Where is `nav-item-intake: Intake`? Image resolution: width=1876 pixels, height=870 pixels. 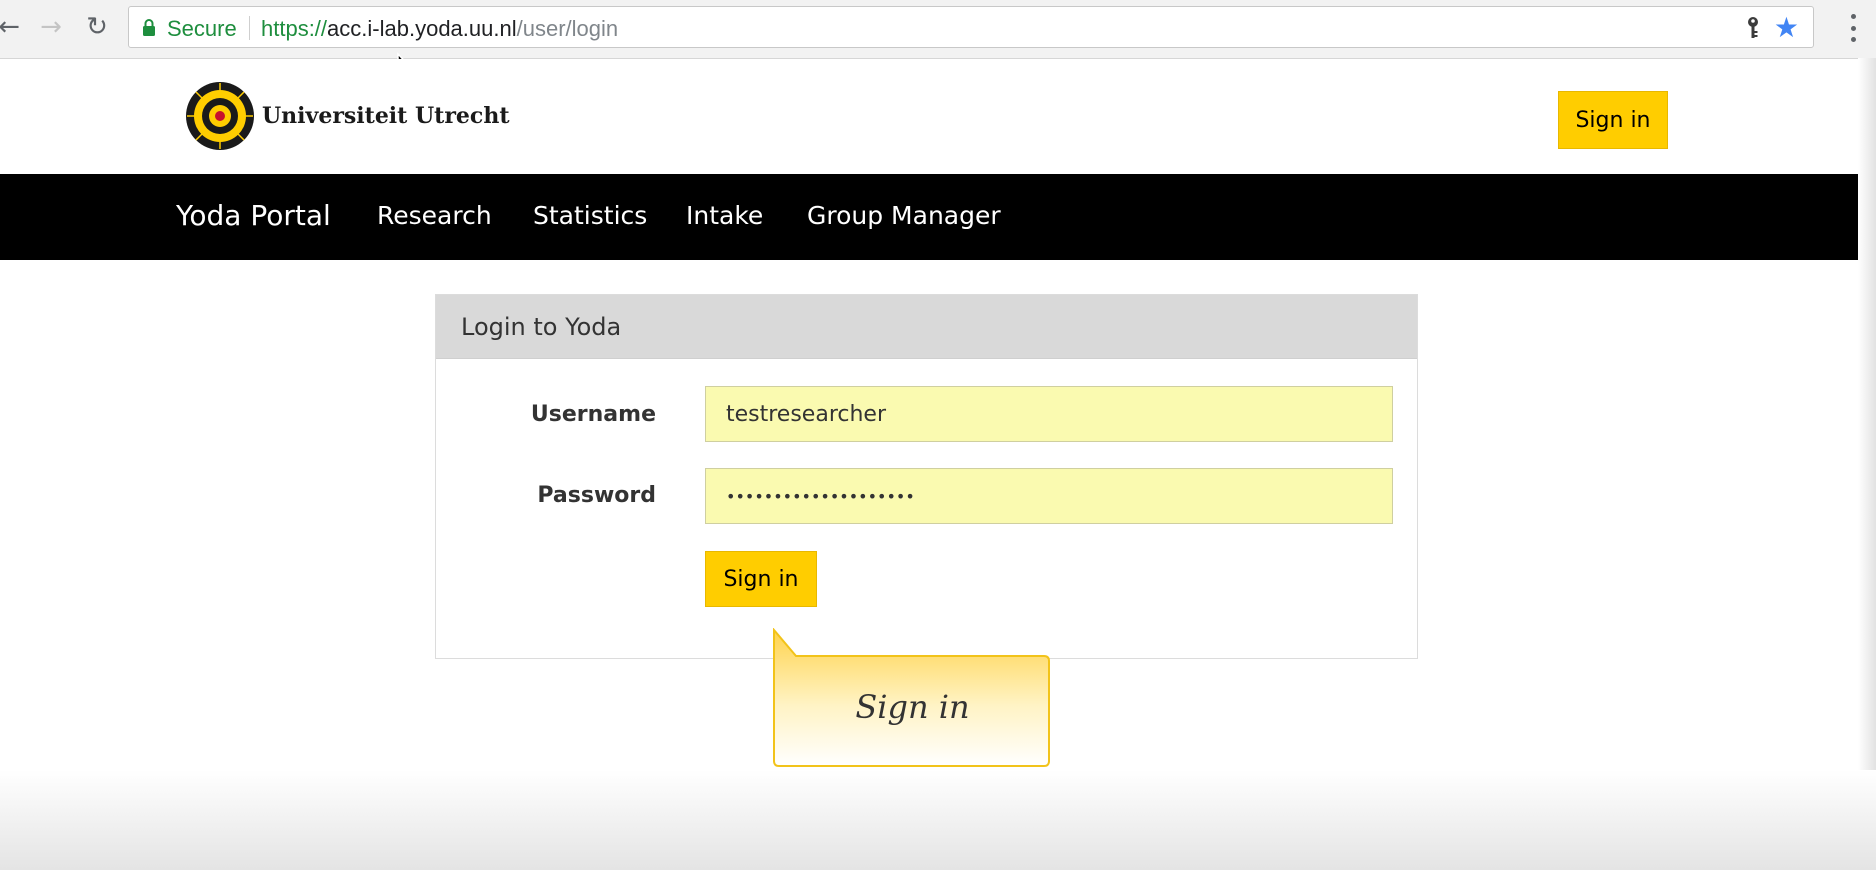 nav-item-intake: Intake is located at coordinates (724, 215).